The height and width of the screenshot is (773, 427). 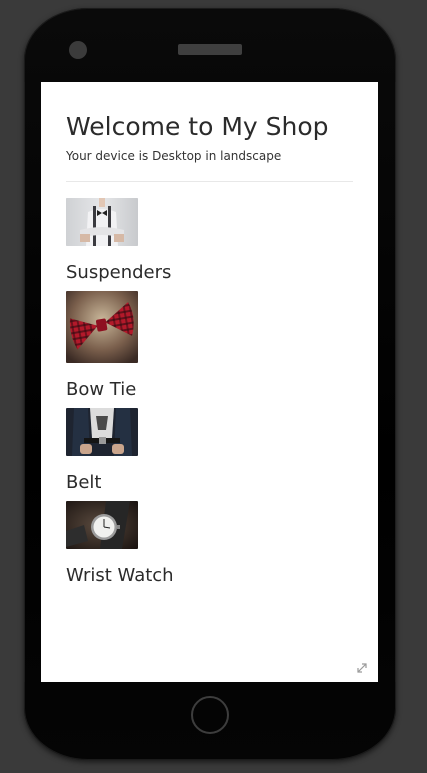 I want to click on expand-icon, so click(x=362, y=666).